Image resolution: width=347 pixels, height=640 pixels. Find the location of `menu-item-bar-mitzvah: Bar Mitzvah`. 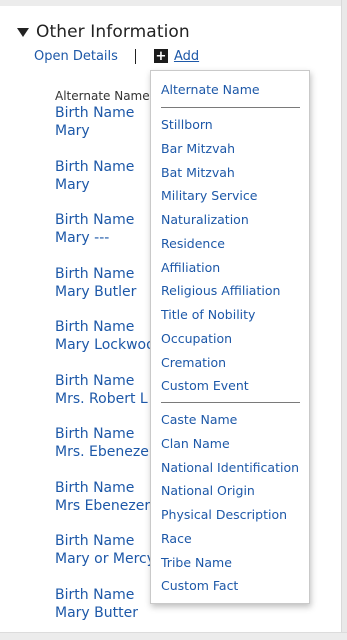

menu-item-bar-mitzvah: Bar Mitzvah is located at coordinates (198, 148).